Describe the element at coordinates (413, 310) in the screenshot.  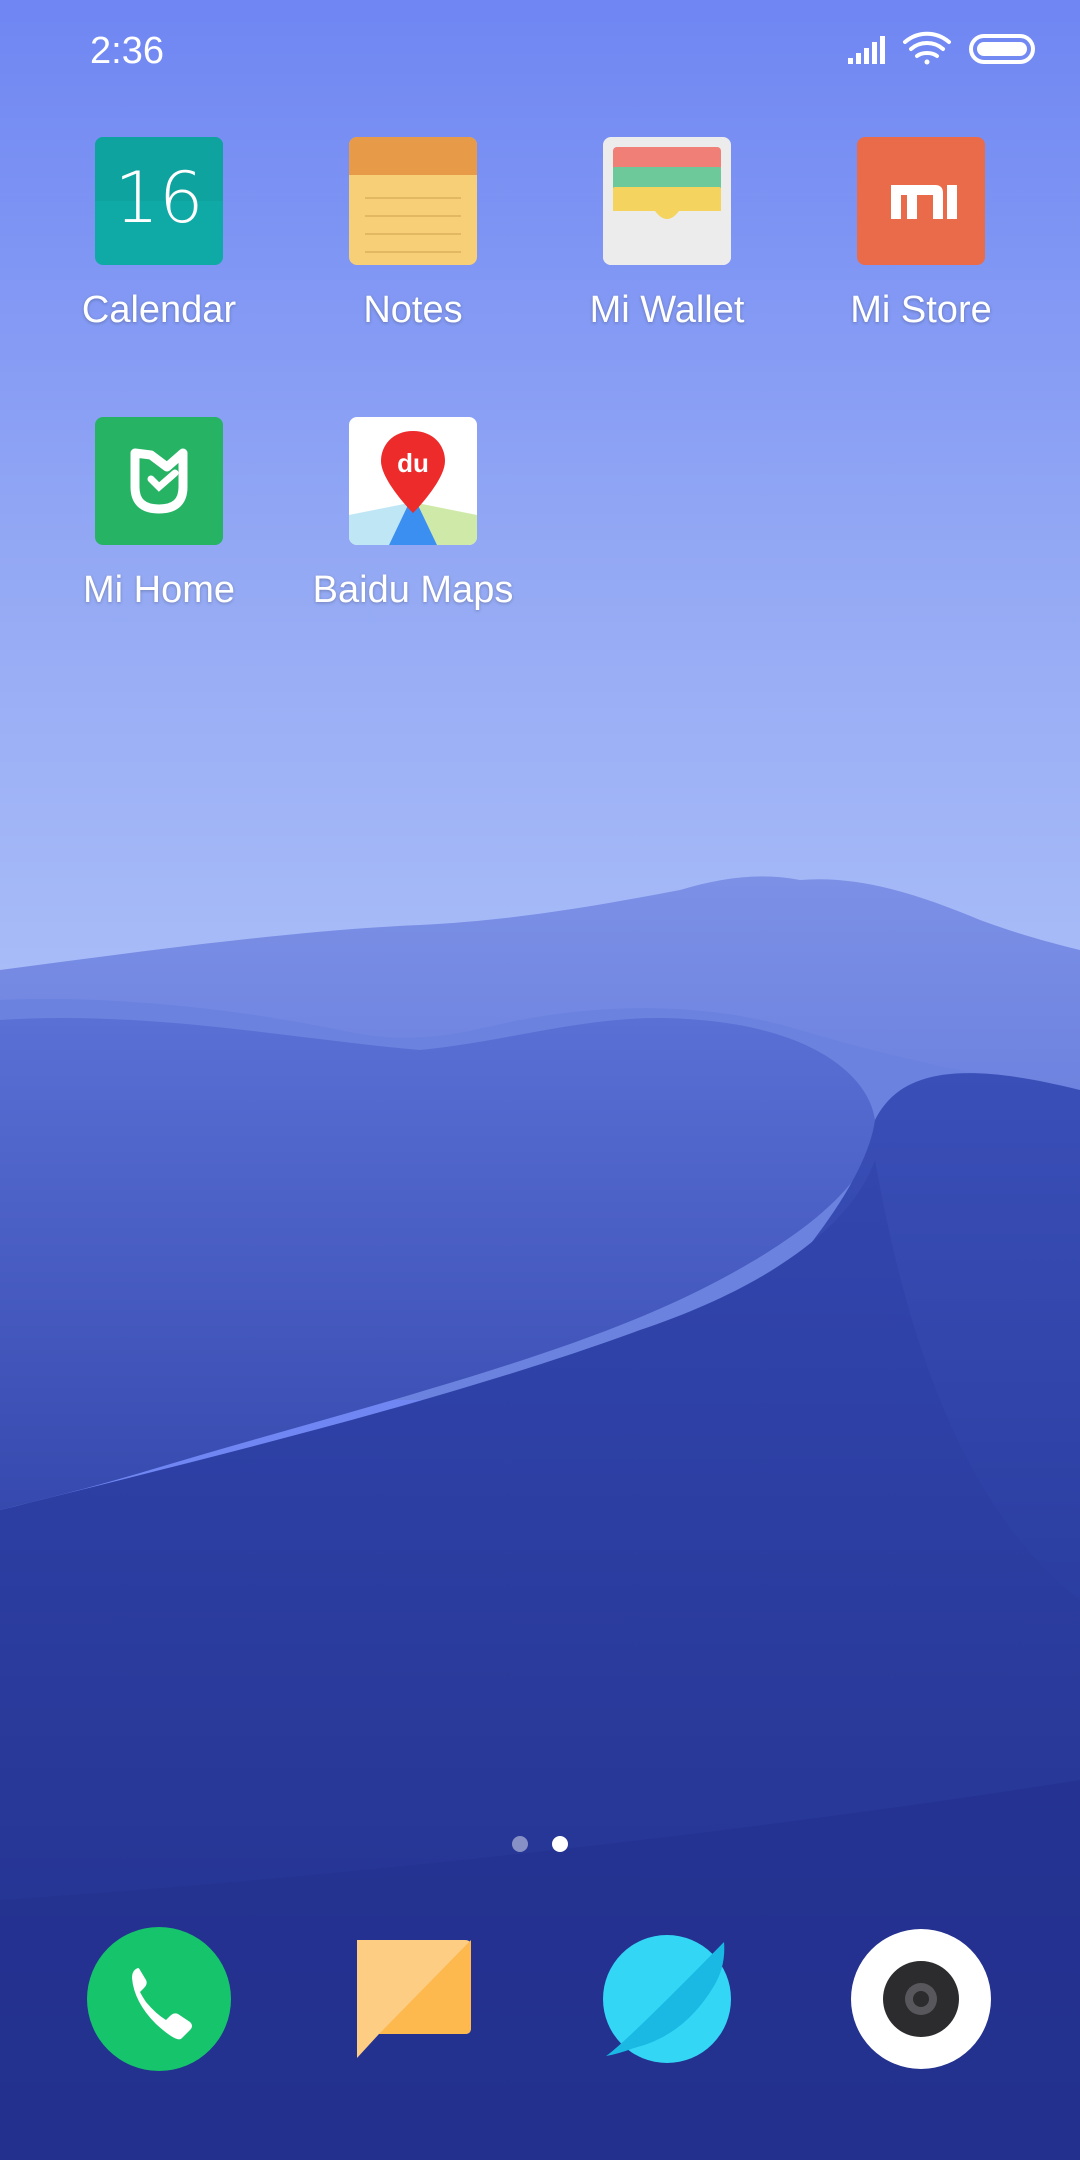
I see `app-label: Notes` at that location.